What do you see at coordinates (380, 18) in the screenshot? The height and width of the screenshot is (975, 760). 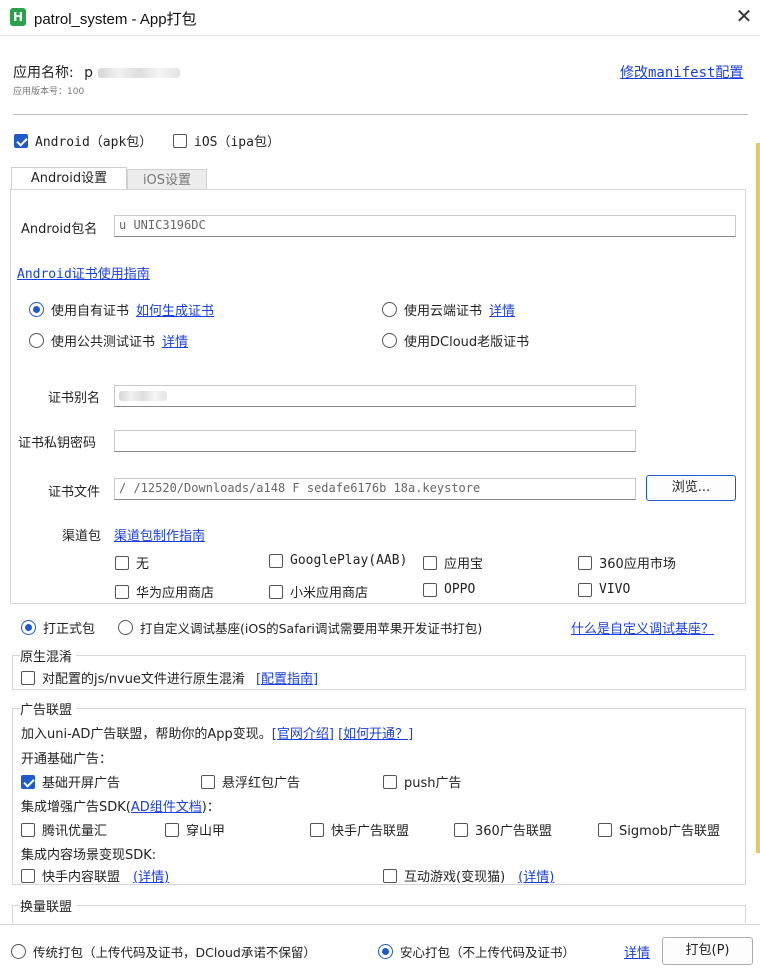 I see `title-bar: H patrol_system - App打包 ✕` at bounding box center [380, 18].